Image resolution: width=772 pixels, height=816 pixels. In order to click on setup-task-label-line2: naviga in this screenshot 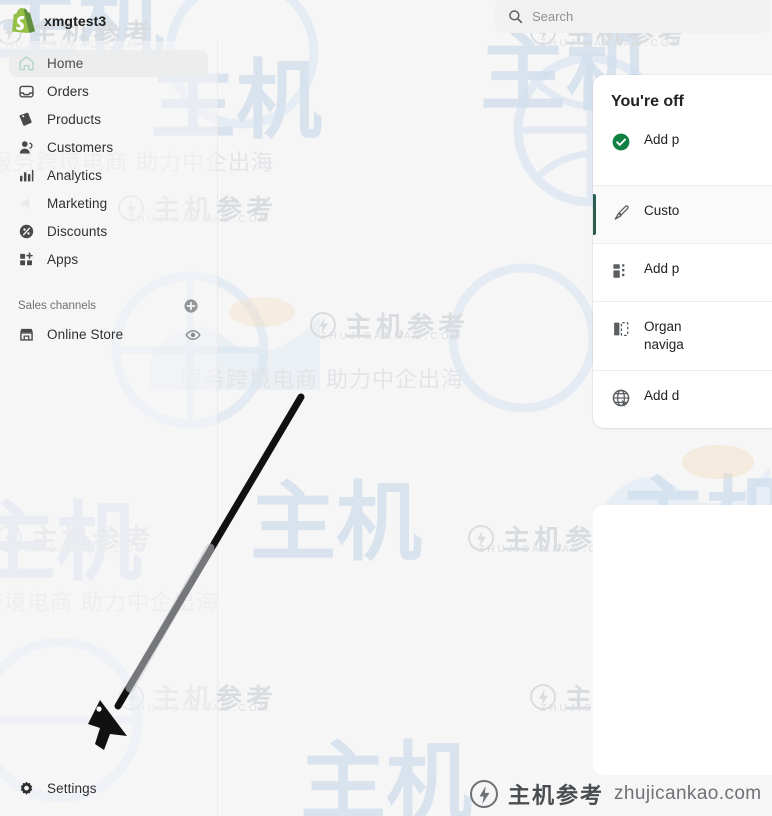, I will do `click(664, 344)`.